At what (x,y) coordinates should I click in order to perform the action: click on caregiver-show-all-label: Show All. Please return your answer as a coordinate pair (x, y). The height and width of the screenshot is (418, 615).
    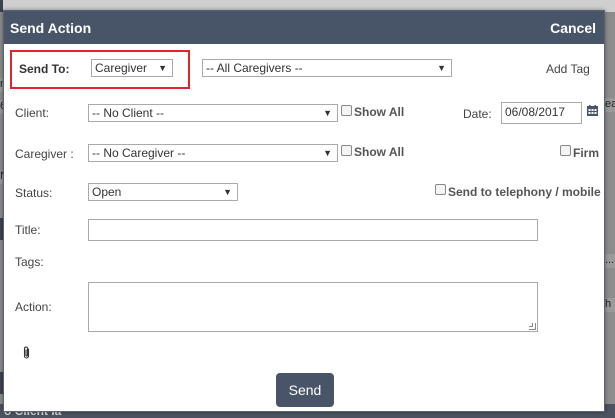
    Looking at the image, I should click on (379, 152).